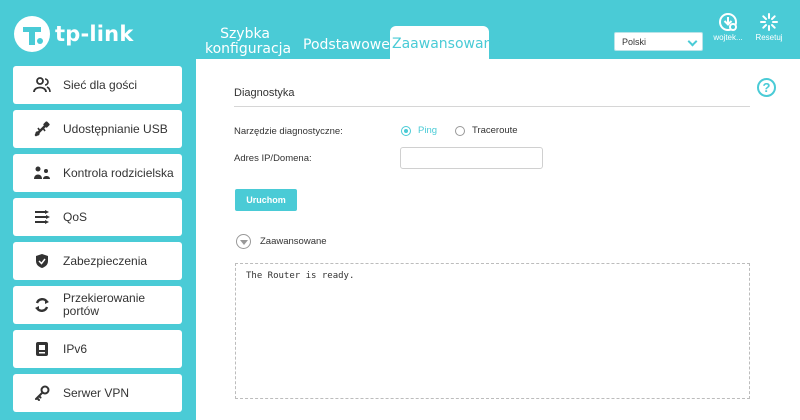 This screenshot has width=800, height=420. What do you see at coordinates (248, 49) in the screenshot?
I see `tab-quick-setup-line2: konfiguracja` at bounding box center [248, 49].